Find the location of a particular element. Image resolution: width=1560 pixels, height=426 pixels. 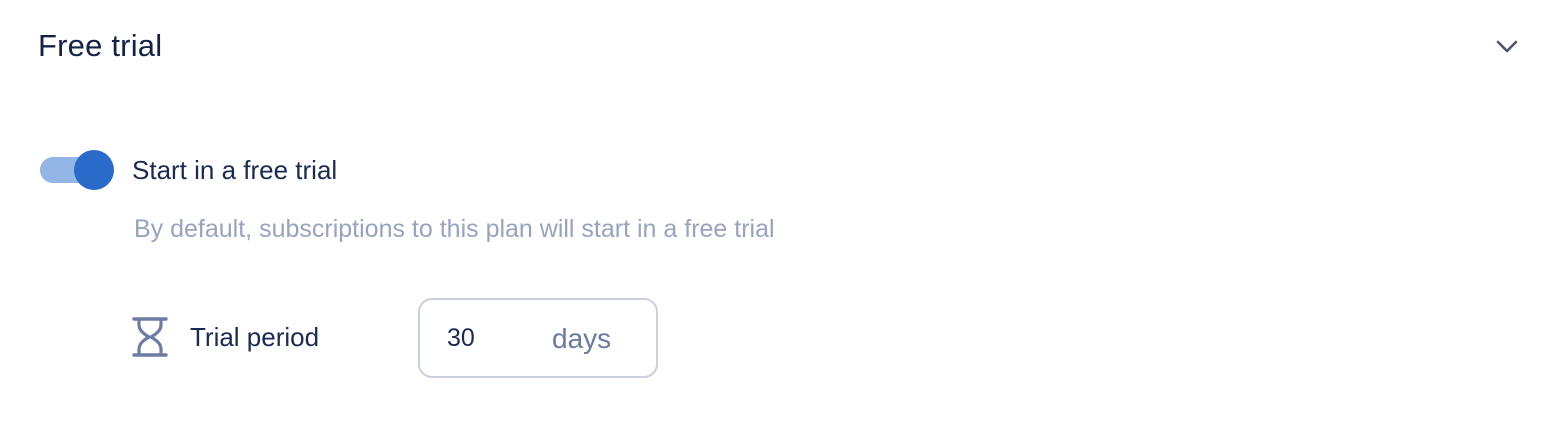

start-free-trial-toggle is located at coordinates (77, 170).